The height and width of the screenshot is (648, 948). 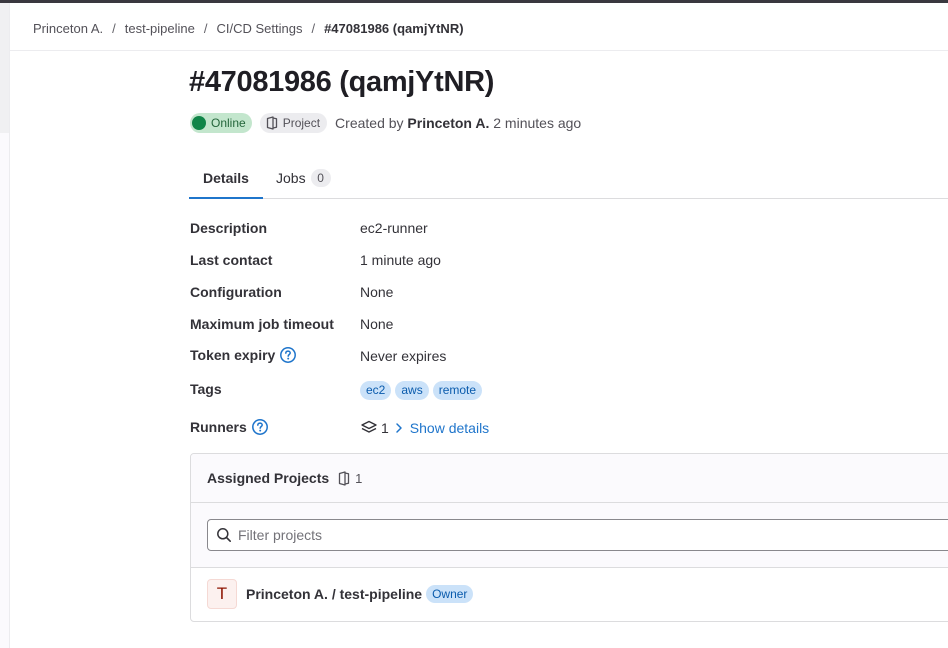 I want to click on token-expiry-row-label: Token expiry, so click(x=243, y=355).